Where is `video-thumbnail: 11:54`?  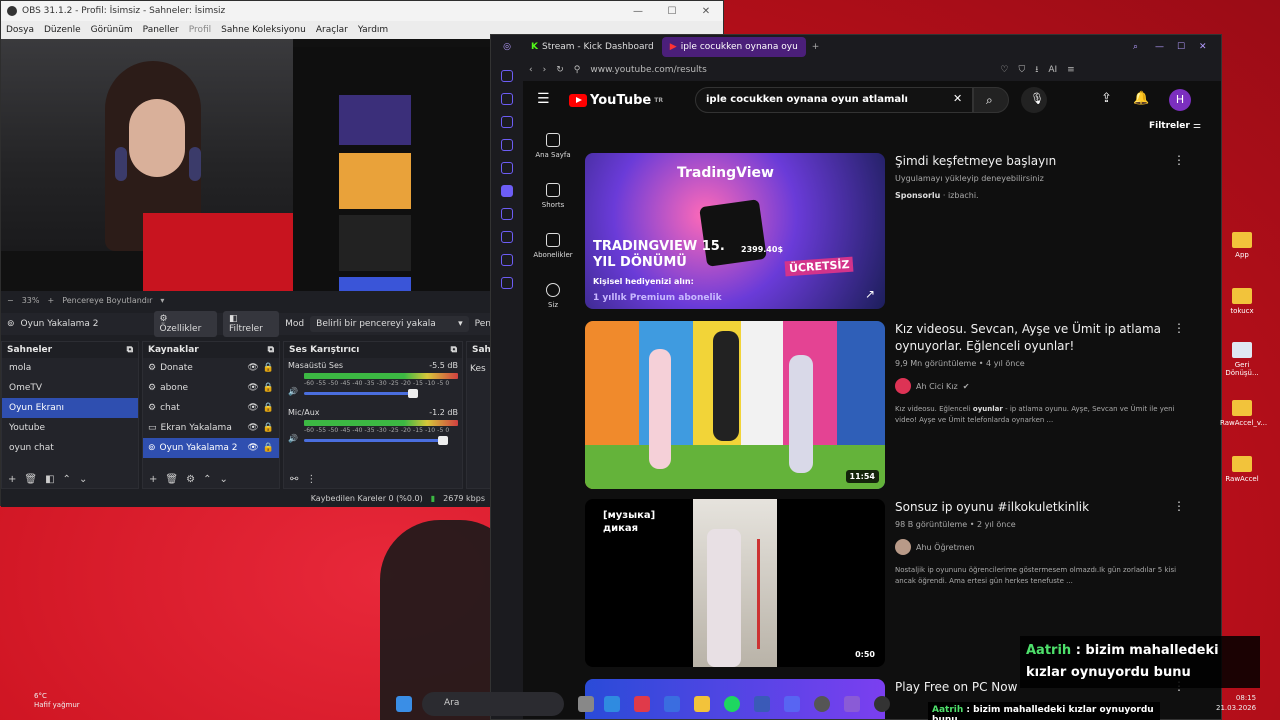
video-thumbnail: 11:54 is located at coordinates (735, 405).